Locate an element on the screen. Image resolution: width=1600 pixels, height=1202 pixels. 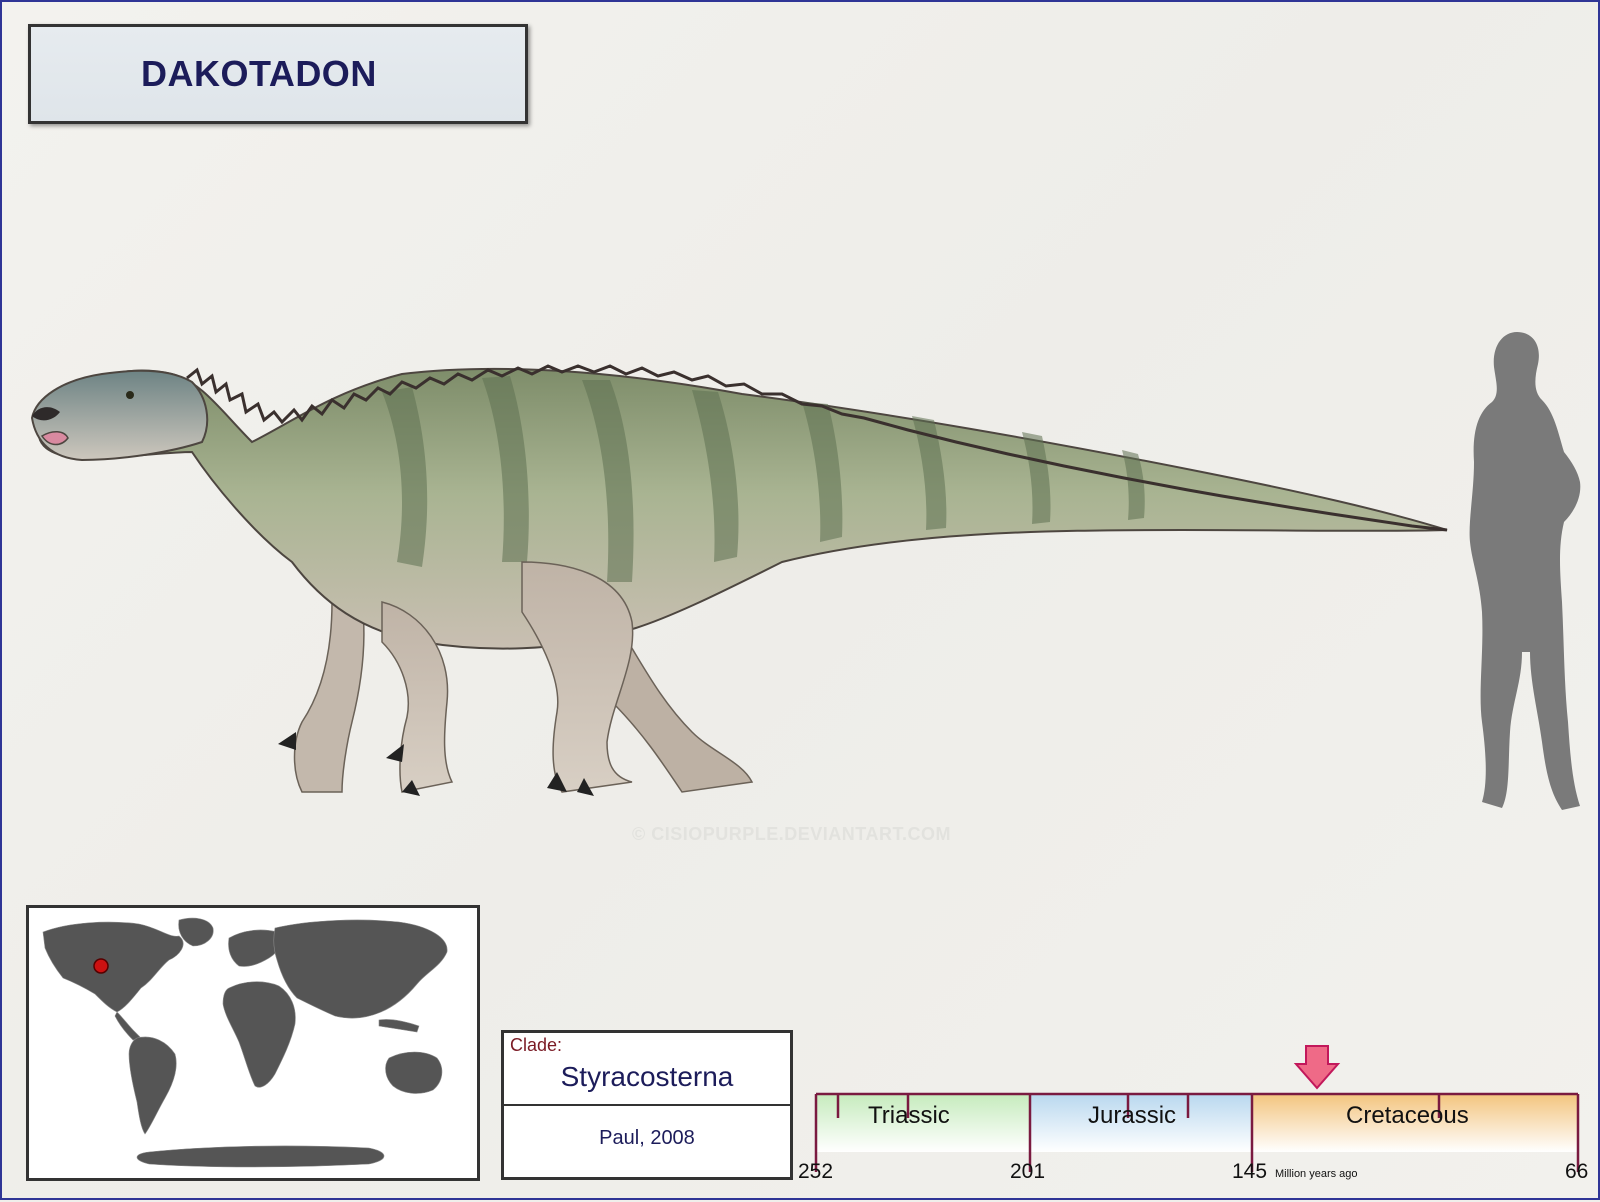
eye is located at coordinates (130, 395).